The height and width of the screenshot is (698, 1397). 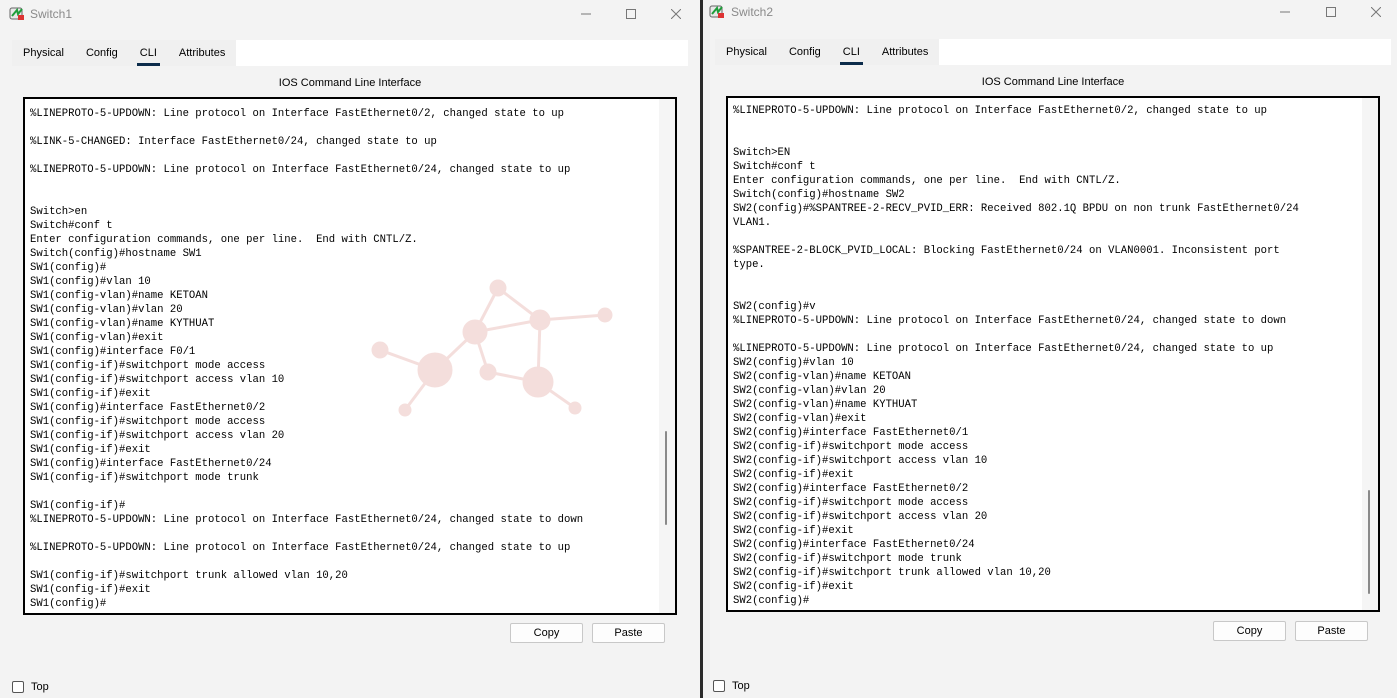 What do you see at coordinates (350, 14) in the screenshot?
I see `title-bar: Switch1` at bounding box center [350, 14].